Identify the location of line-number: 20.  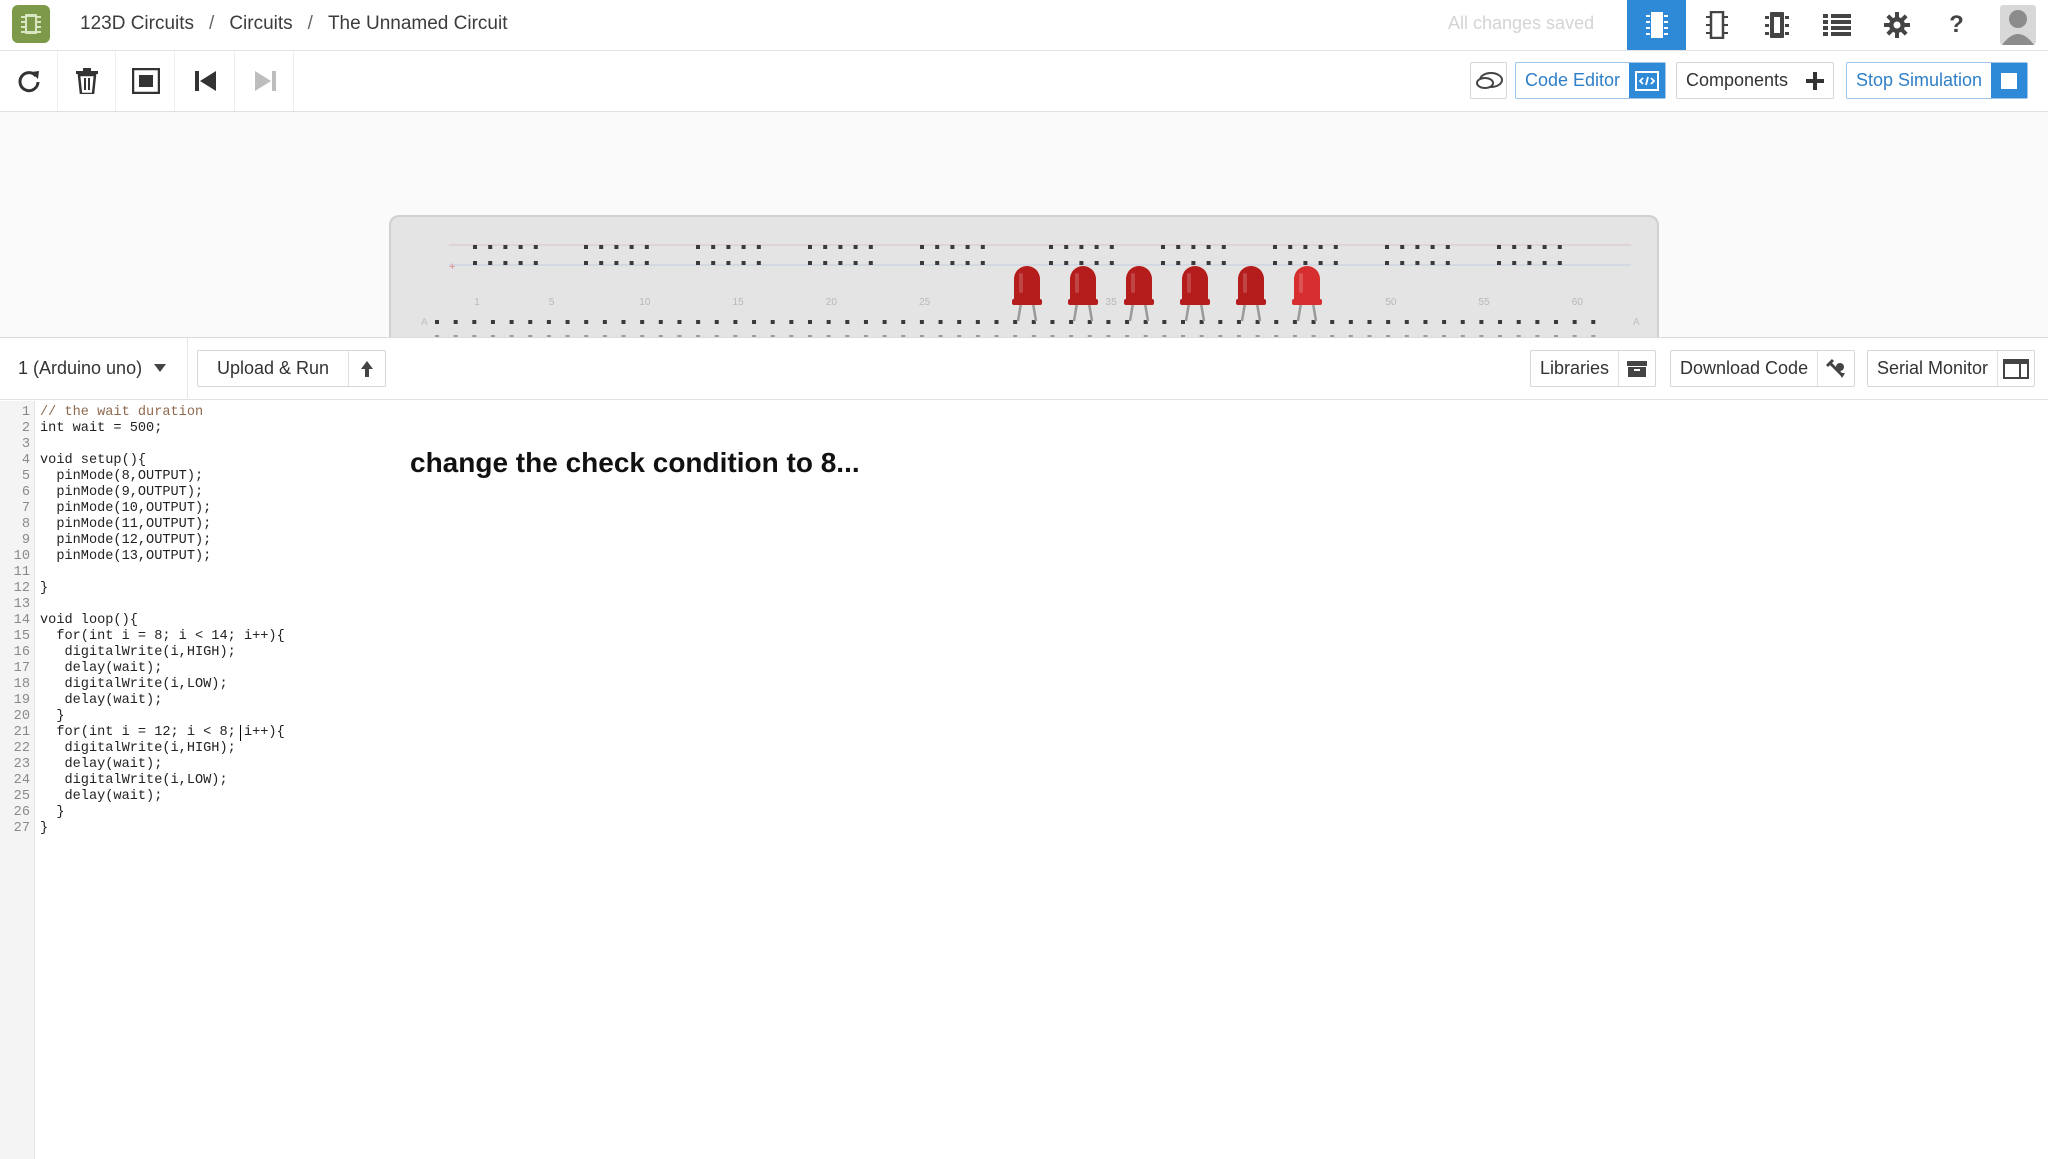
(21, 716).